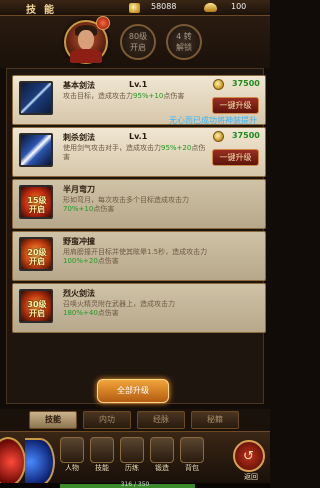 The image size is (320, 488). Describe the element at coordinates (102, 450) in the screenshot. I see `skills-icon` at that location.